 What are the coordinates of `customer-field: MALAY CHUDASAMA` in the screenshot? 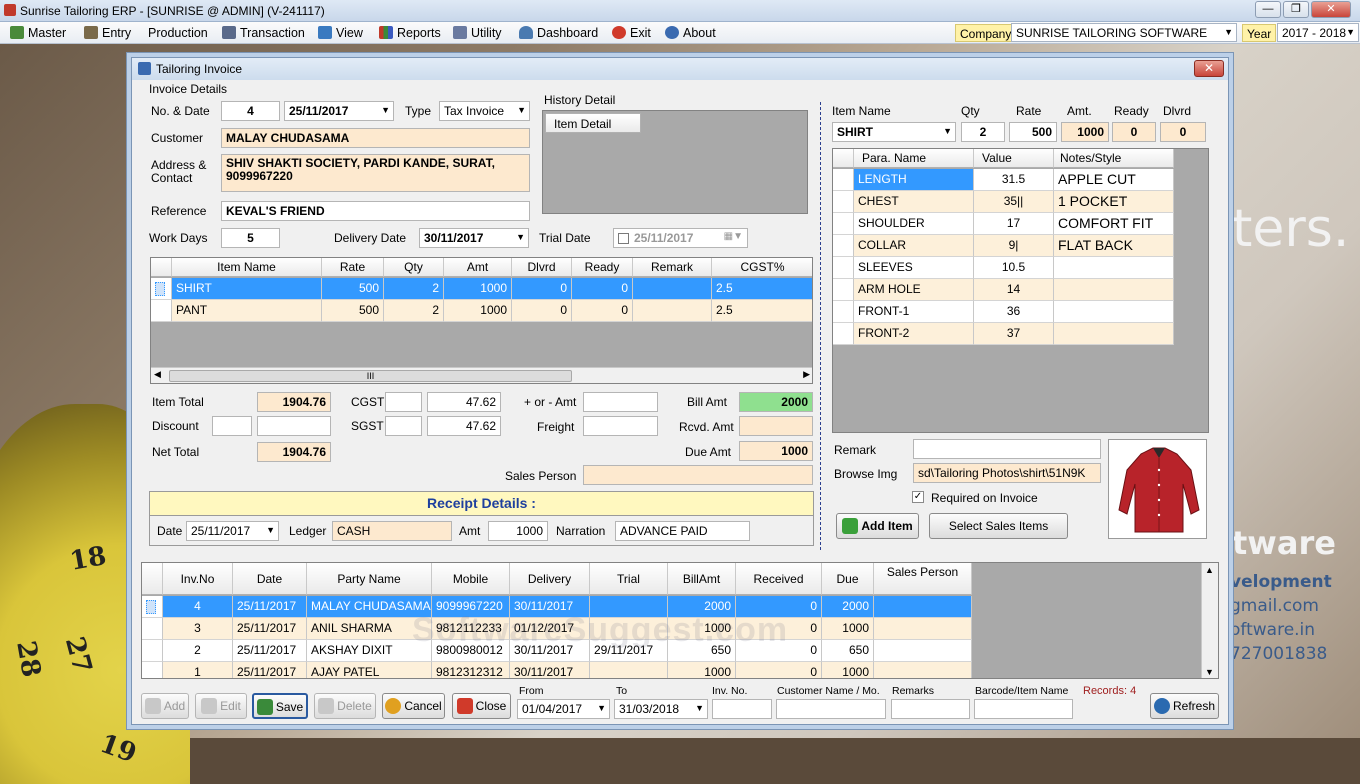 It's located at (375, 138).